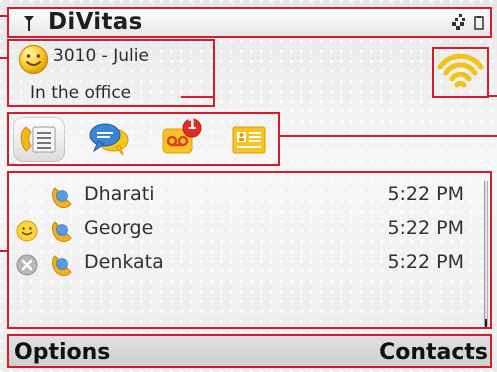 The image size is (497, 372). I want to click on tab-chat, so click(111, 139).